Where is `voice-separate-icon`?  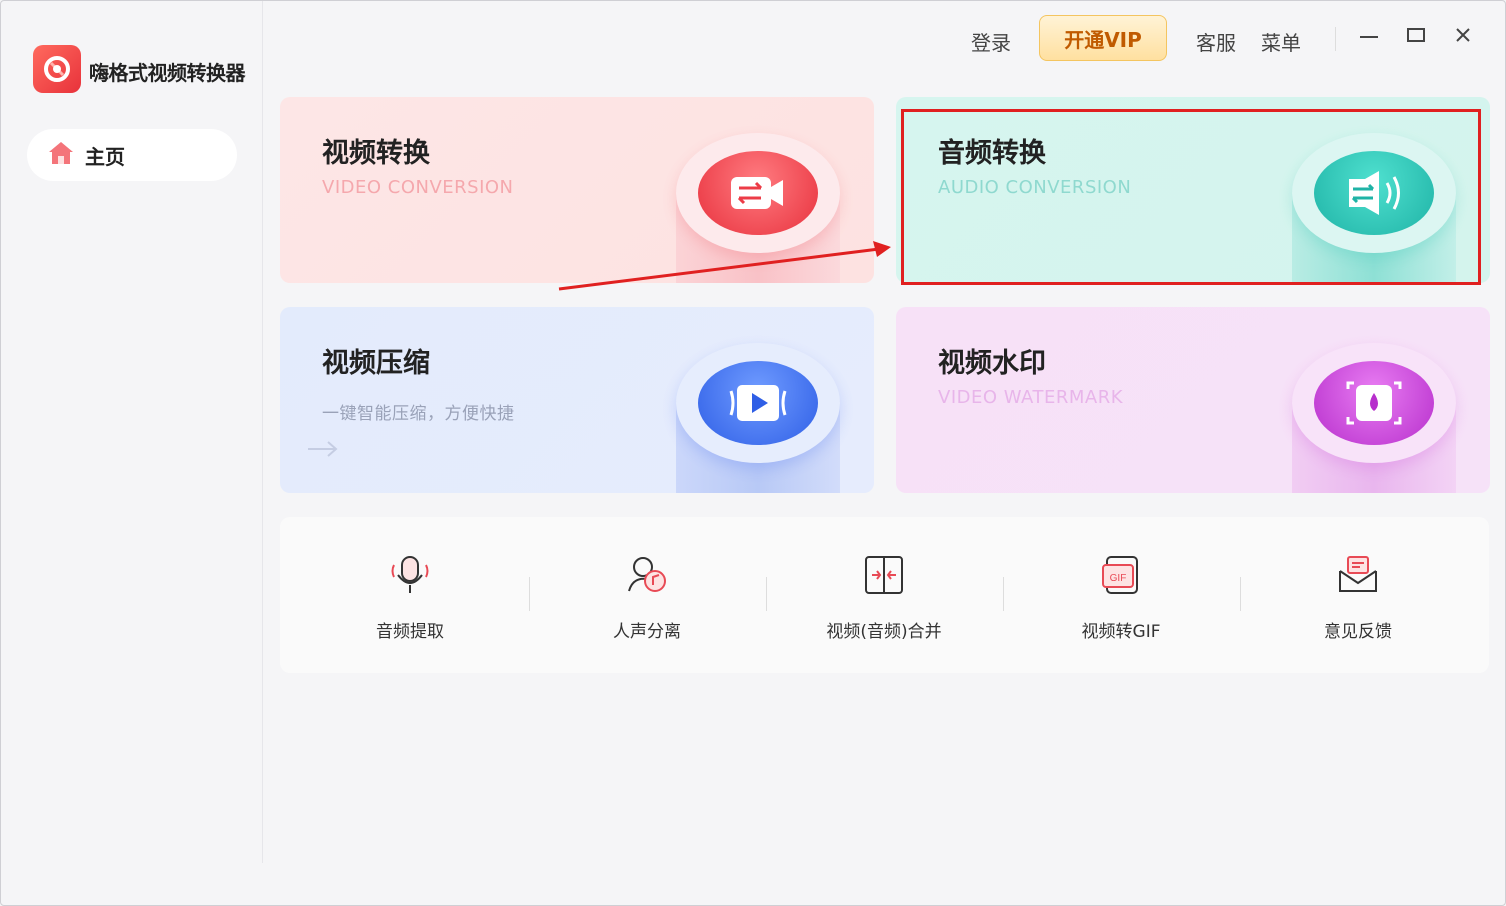
voice-separate-icon is located at coordinates (647, 575).